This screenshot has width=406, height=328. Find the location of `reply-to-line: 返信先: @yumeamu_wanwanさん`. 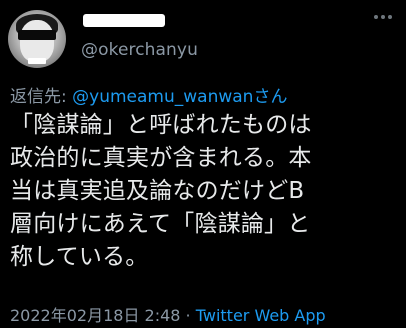

reply-to-line: 返信先: @yumeamu_wanwanさん is located at coordinates (148, 94).